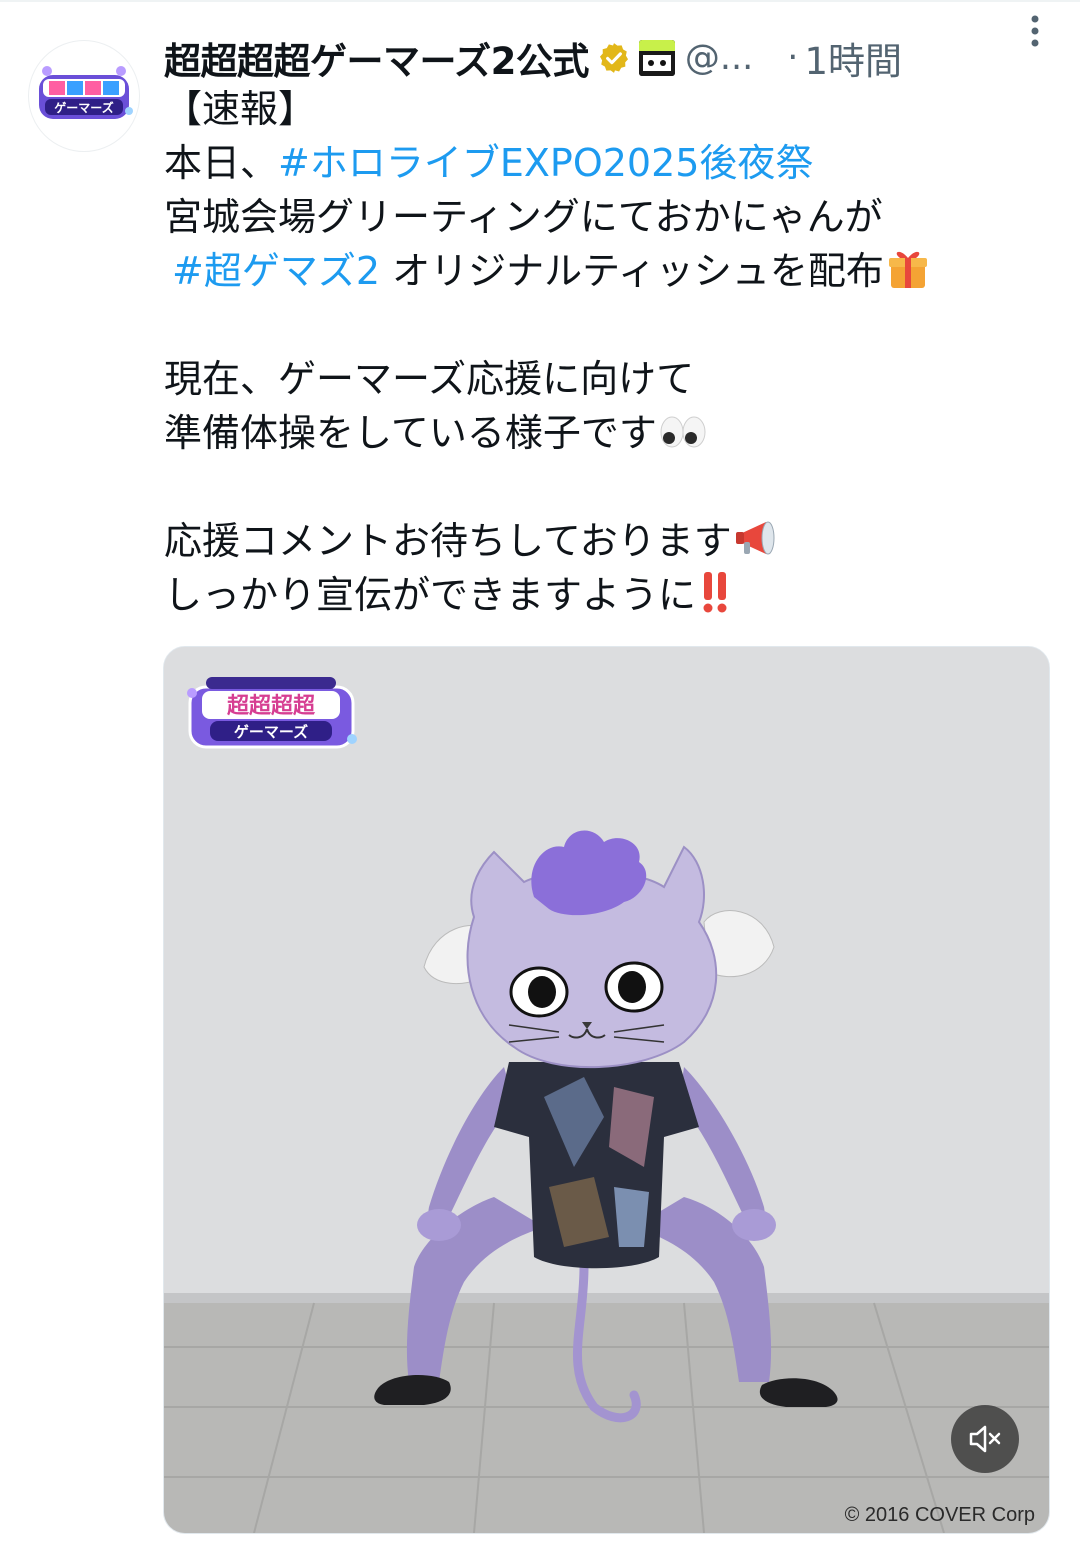 This screenshot has width=1080, height=1556. What do you see at coordinates (853, 58) in the screenshot?
I see `timestamp: 1時間` at bounding box center [853, 58].